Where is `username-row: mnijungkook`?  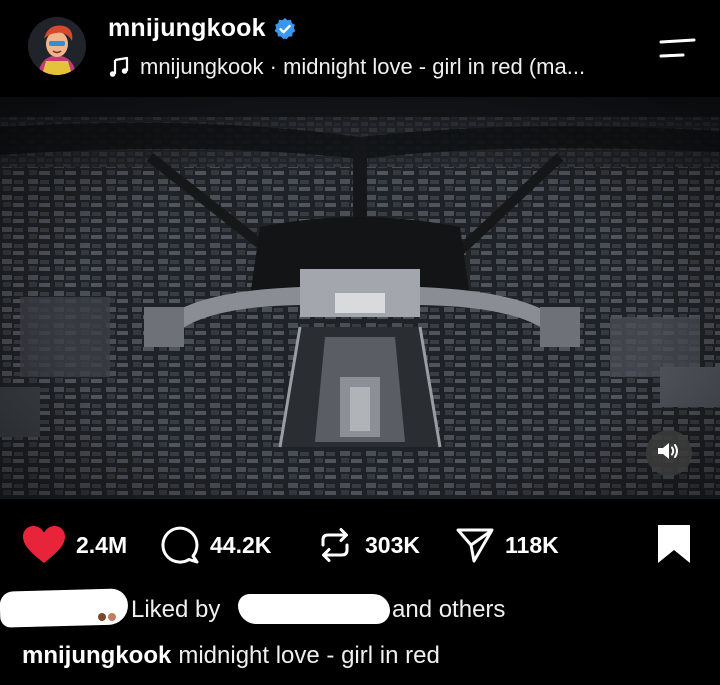 username-row: mnijungkook is located at coordinates (202, 28).